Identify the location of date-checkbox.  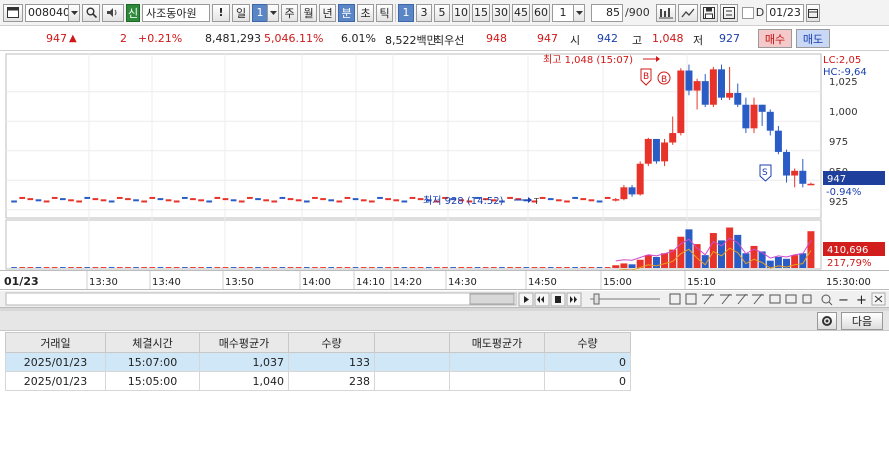
(747, 12).